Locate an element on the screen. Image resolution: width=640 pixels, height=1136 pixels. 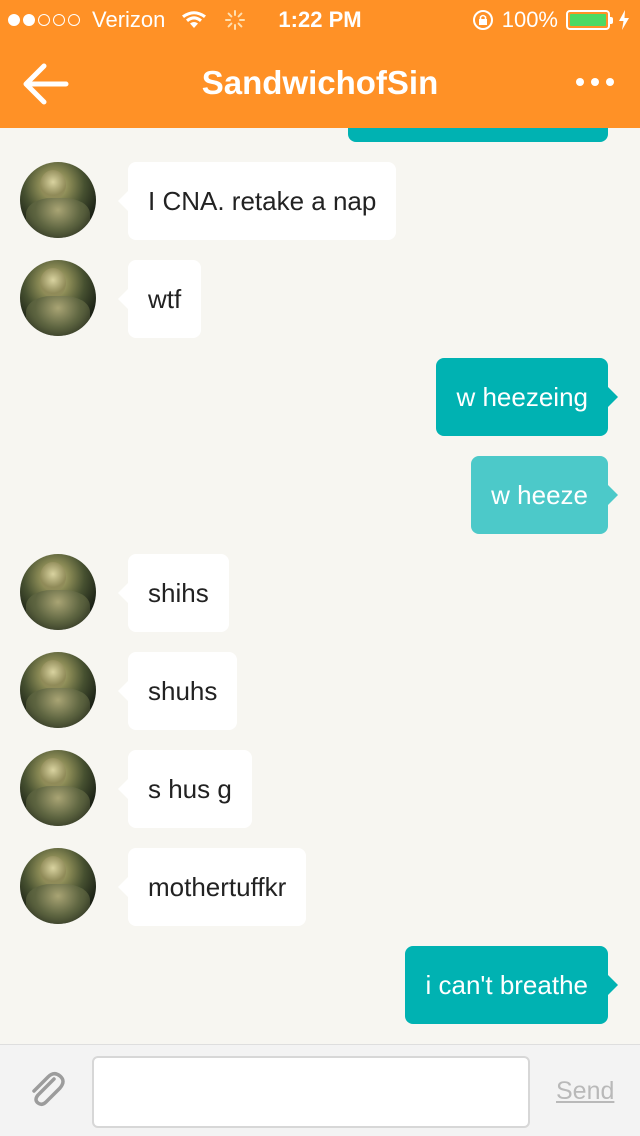
conversation-title: SandwichofSin is located at coordinates (320, 82).